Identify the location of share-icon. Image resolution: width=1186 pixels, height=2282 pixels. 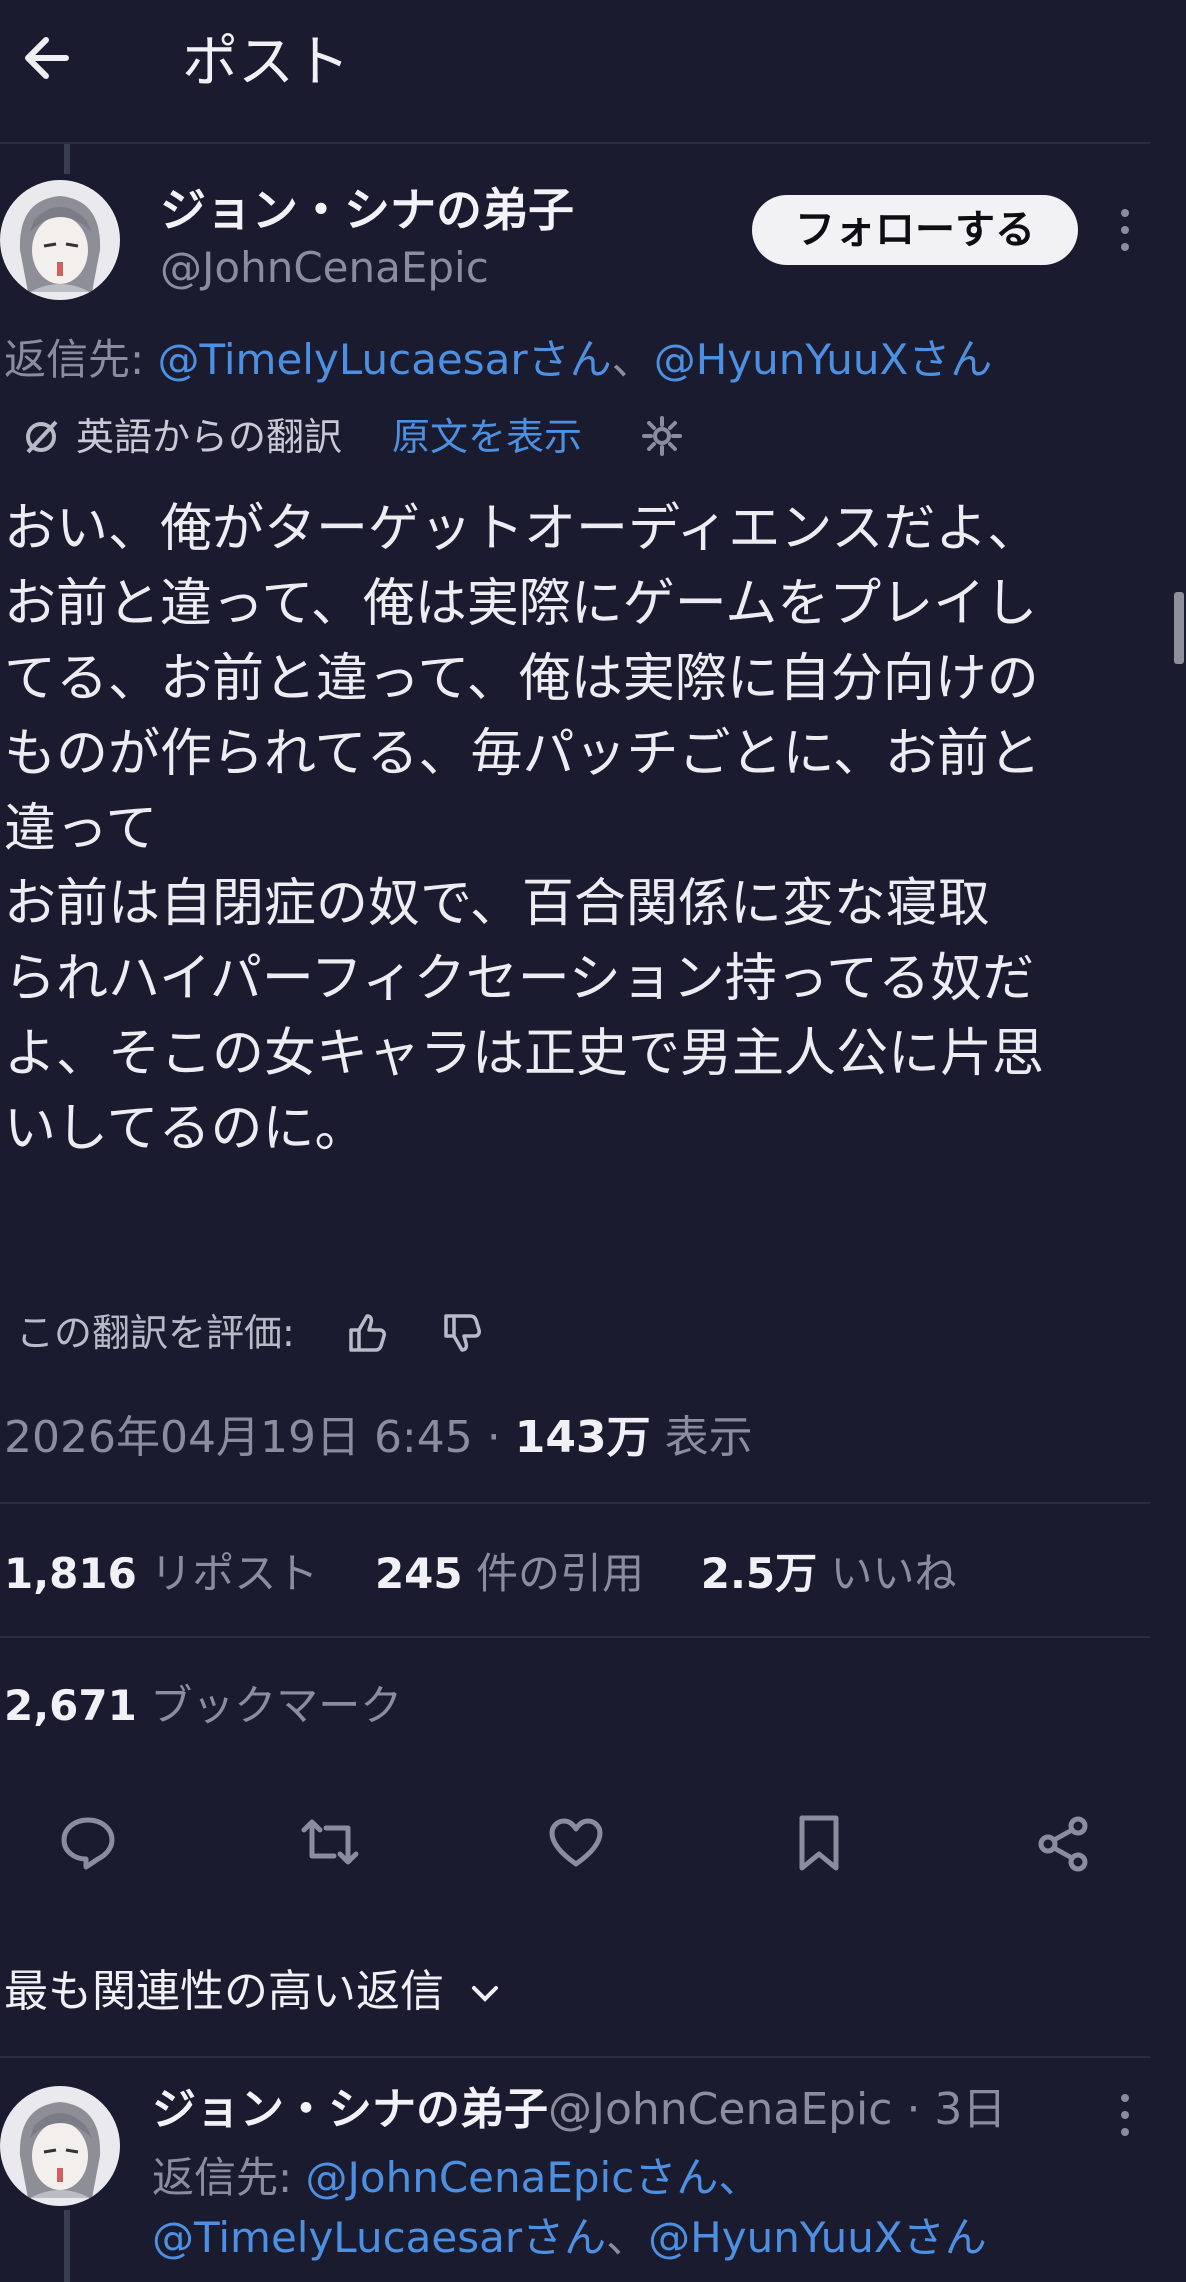
(1064, 1844).